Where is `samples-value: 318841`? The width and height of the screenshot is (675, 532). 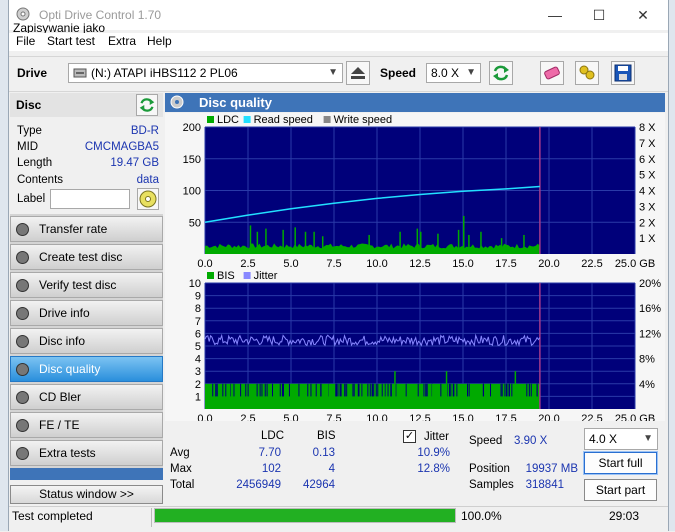 samples-value: 318841 is located at coordinates (544, 485).